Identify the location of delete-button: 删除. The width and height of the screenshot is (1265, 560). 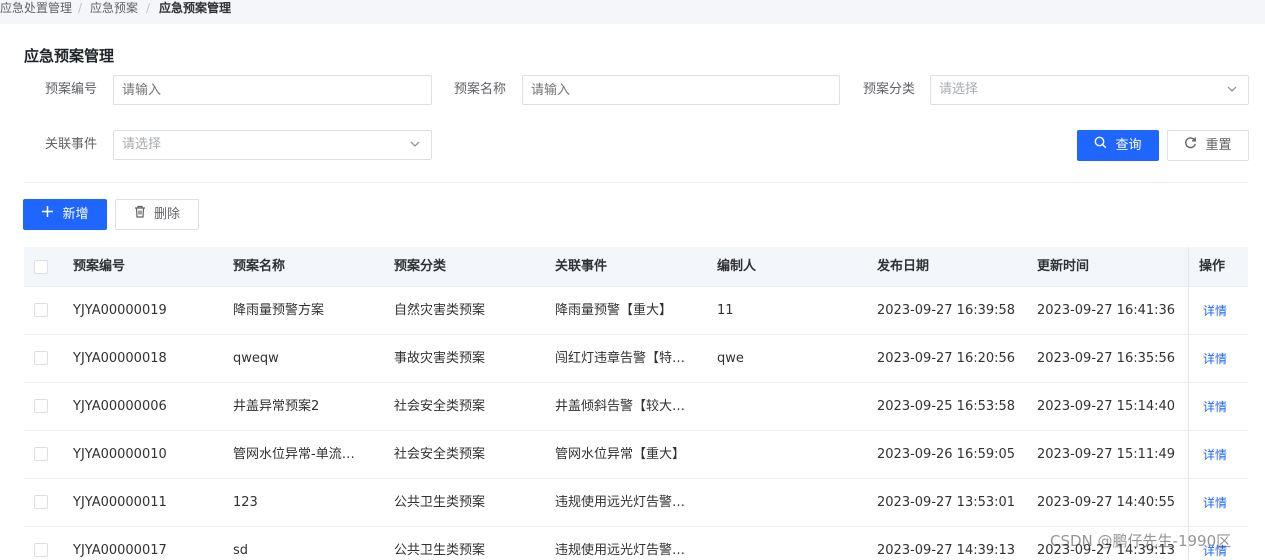
(157, 214).